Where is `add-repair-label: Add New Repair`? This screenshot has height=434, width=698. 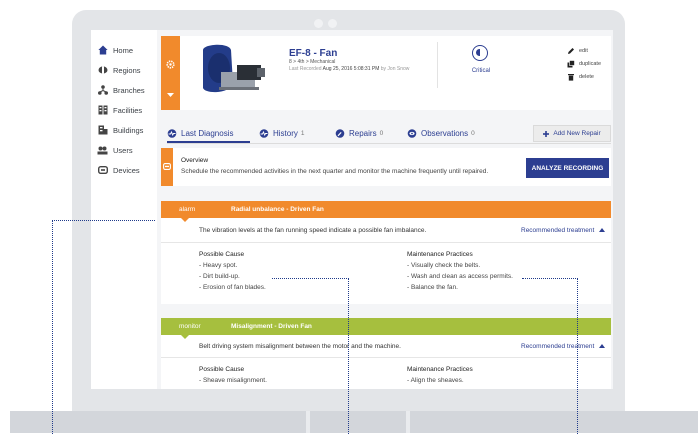
add-repair-label: Add New Repair is located at coordinates (577, 133).